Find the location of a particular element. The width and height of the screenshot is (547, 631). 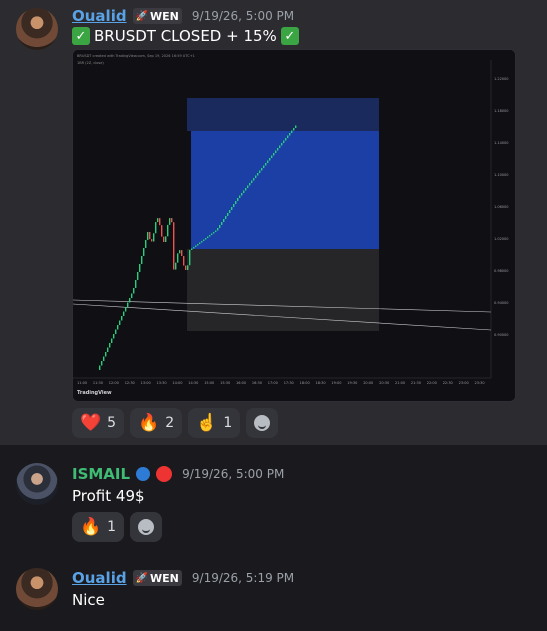

price-tick-label: 1.22000 is located at coordinates (501, 79).